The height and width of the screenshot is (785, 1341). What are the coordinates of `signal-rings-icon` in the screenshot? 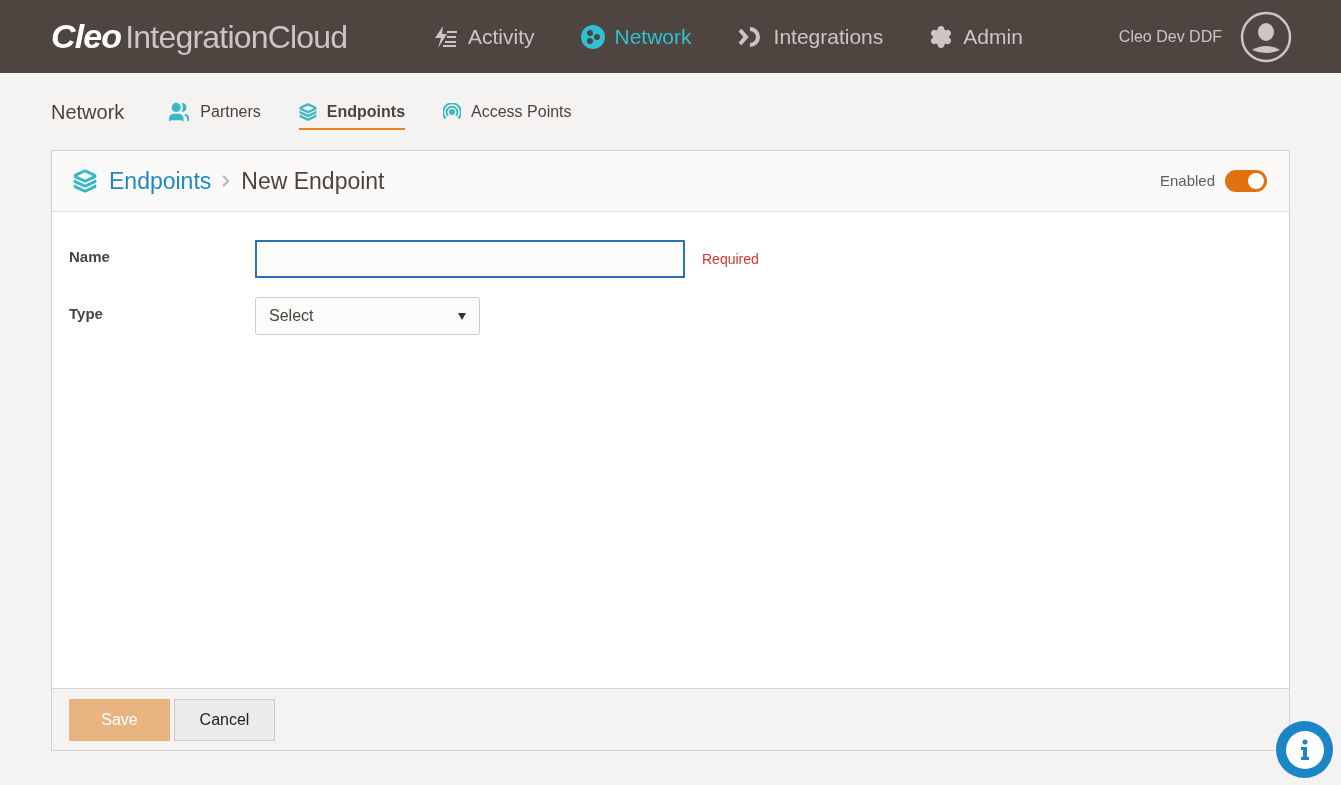 It's located at (452, 111).